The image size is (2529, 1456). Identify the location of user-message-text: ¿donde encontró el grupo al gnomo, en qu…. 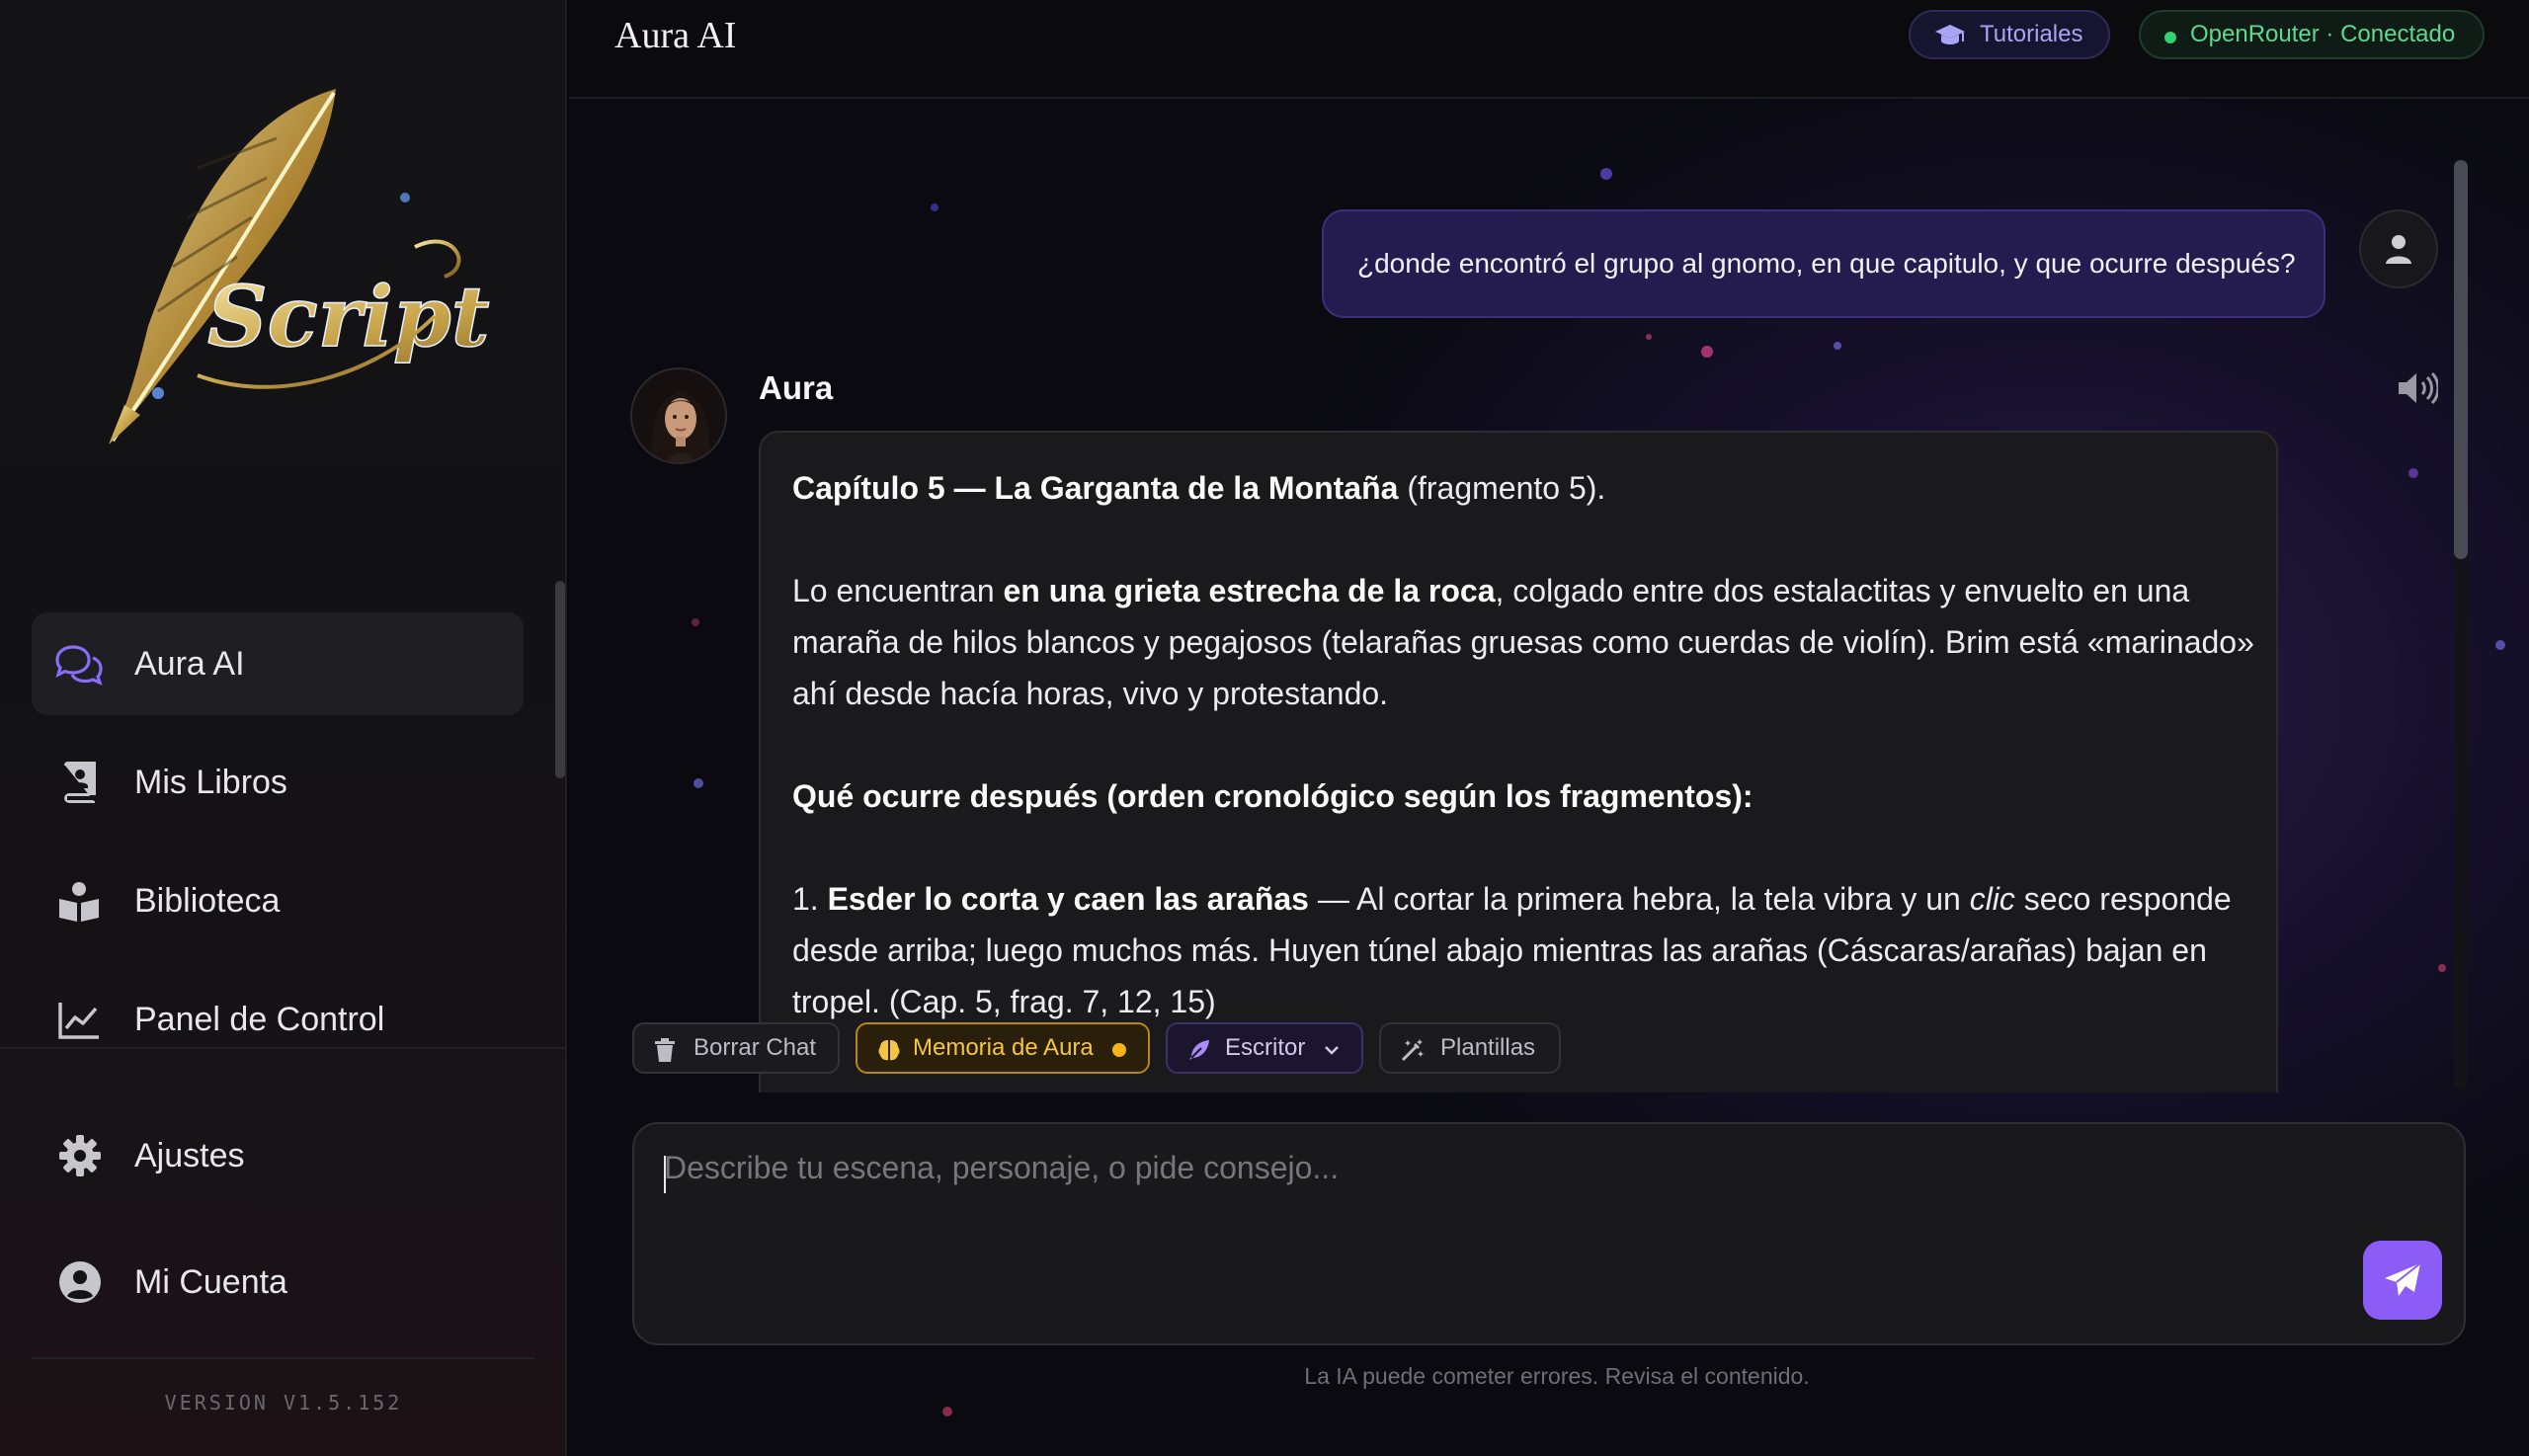
(1826, 263).